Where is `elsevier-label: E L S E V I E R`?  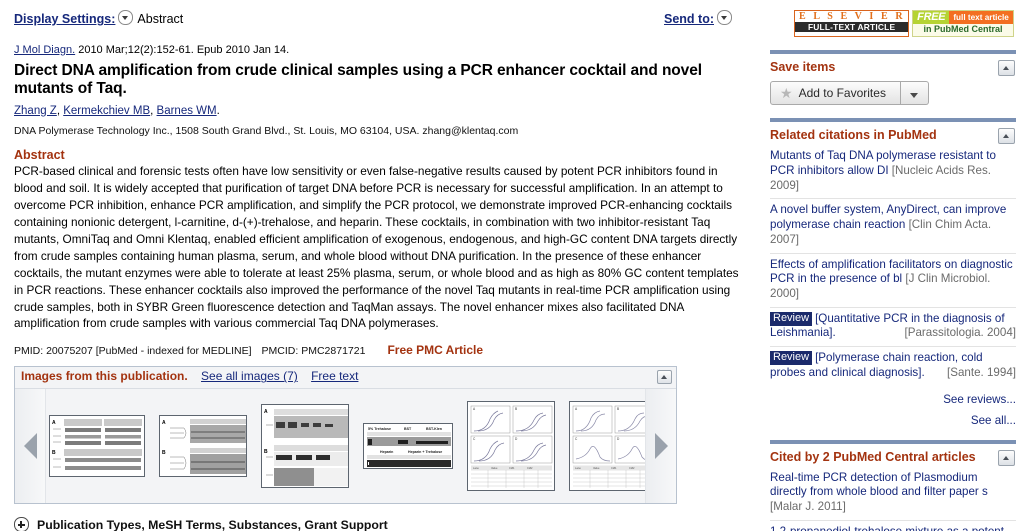
elsevier-label: E L S E V I E R is located at coordinates (852, 16).